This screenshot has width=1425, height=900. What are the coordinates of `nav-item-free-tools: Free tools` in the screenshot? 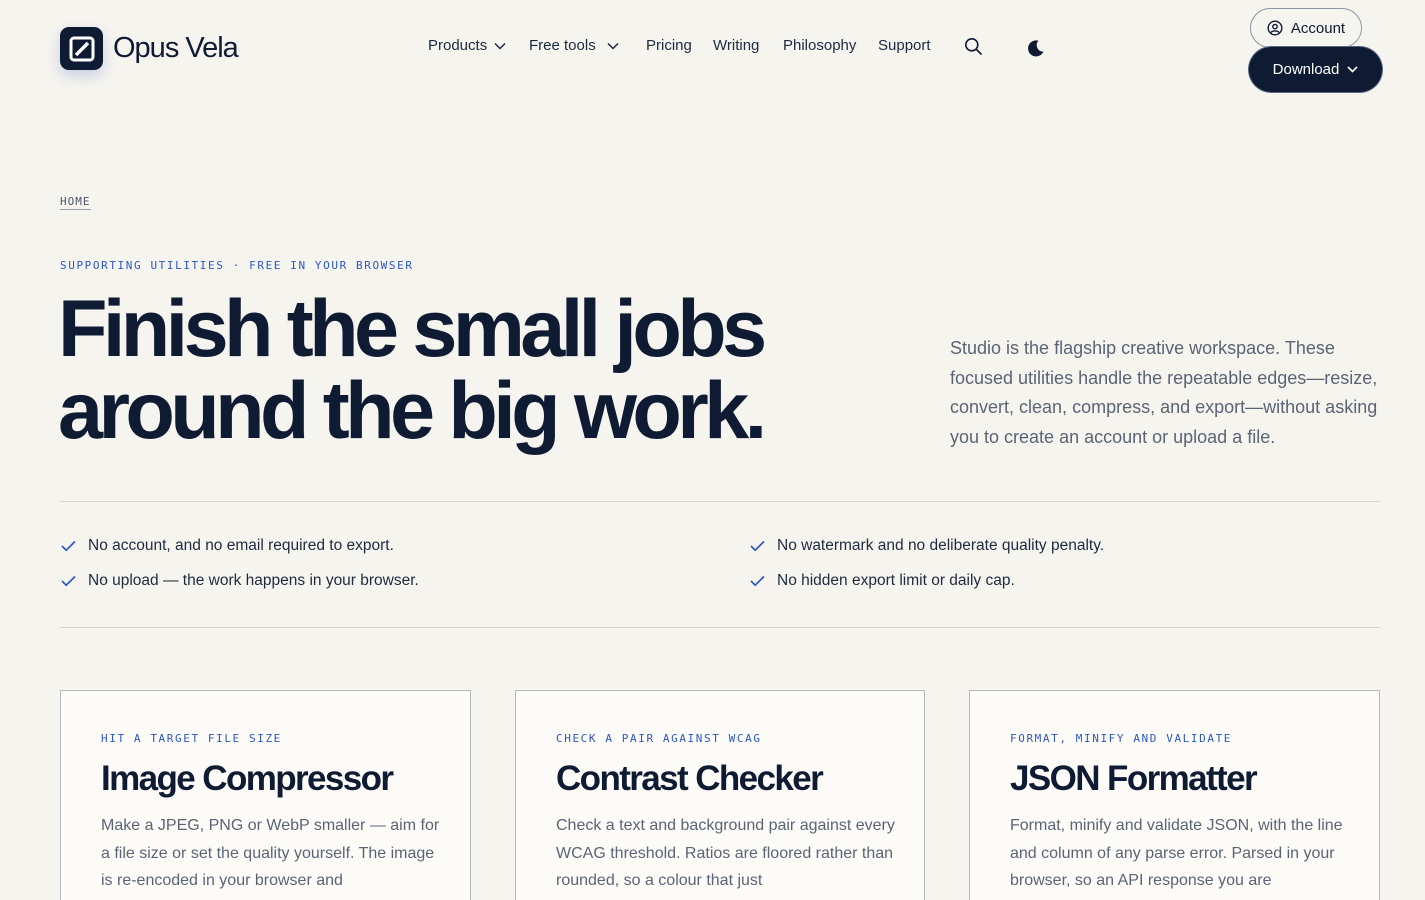 It's located at (574, 45).